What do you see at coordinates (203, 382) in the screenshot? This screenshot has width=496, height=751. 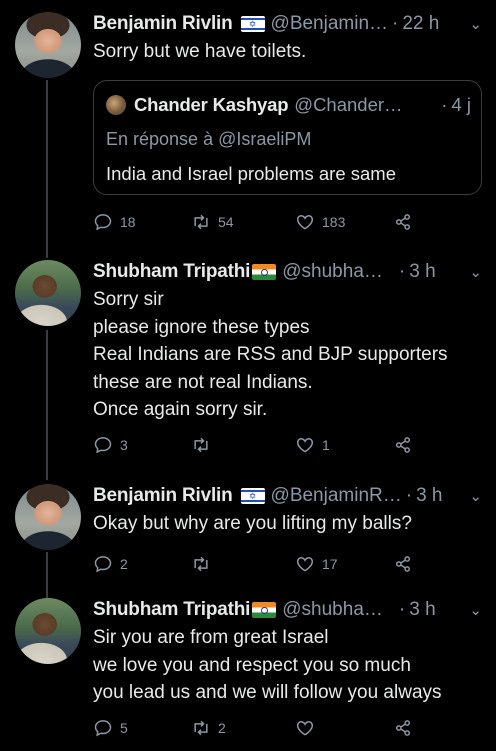 I see `tweet-line: these are not real Indians.` at bounding box center [203, 382].